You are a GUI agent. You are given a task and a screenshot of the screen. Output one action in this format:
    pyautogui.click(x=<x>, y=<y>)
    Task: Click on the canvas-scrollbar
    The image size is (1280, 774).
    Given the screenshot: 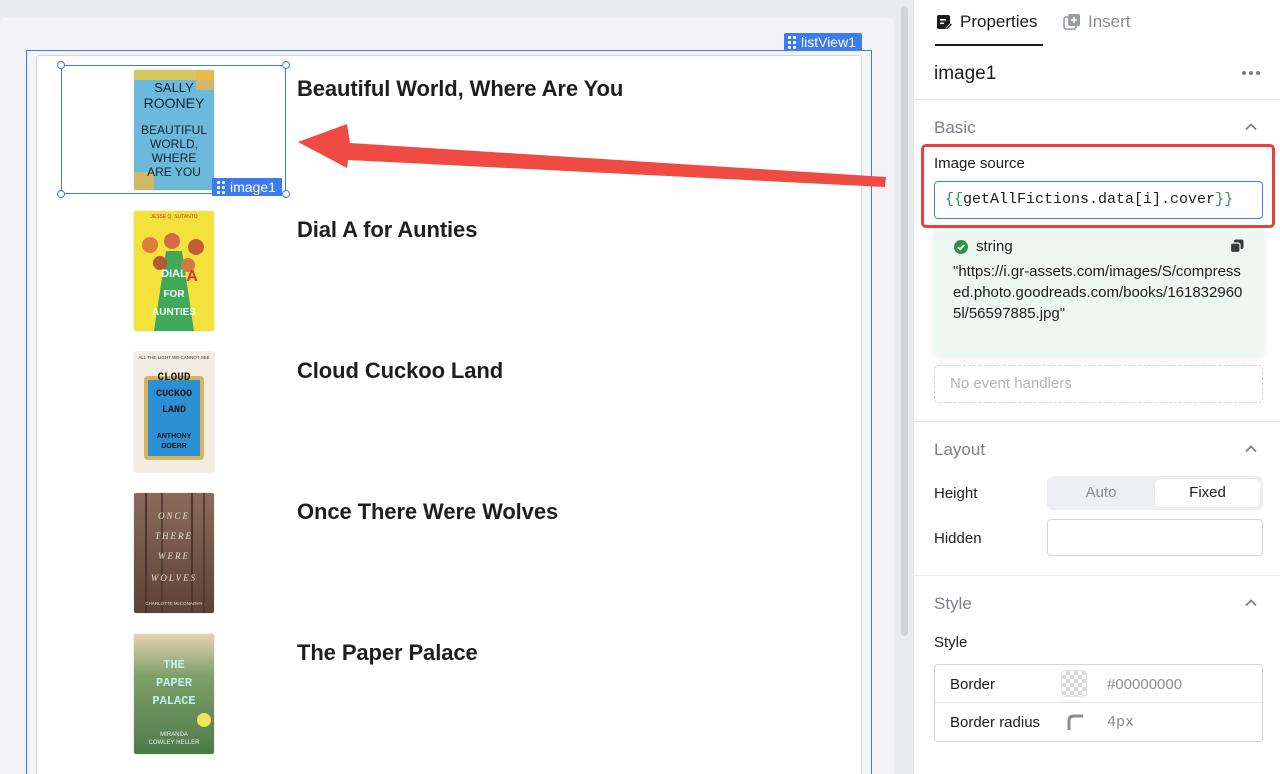 What is the action you would take?
    pyautogui.click(x=904, y=321)
    